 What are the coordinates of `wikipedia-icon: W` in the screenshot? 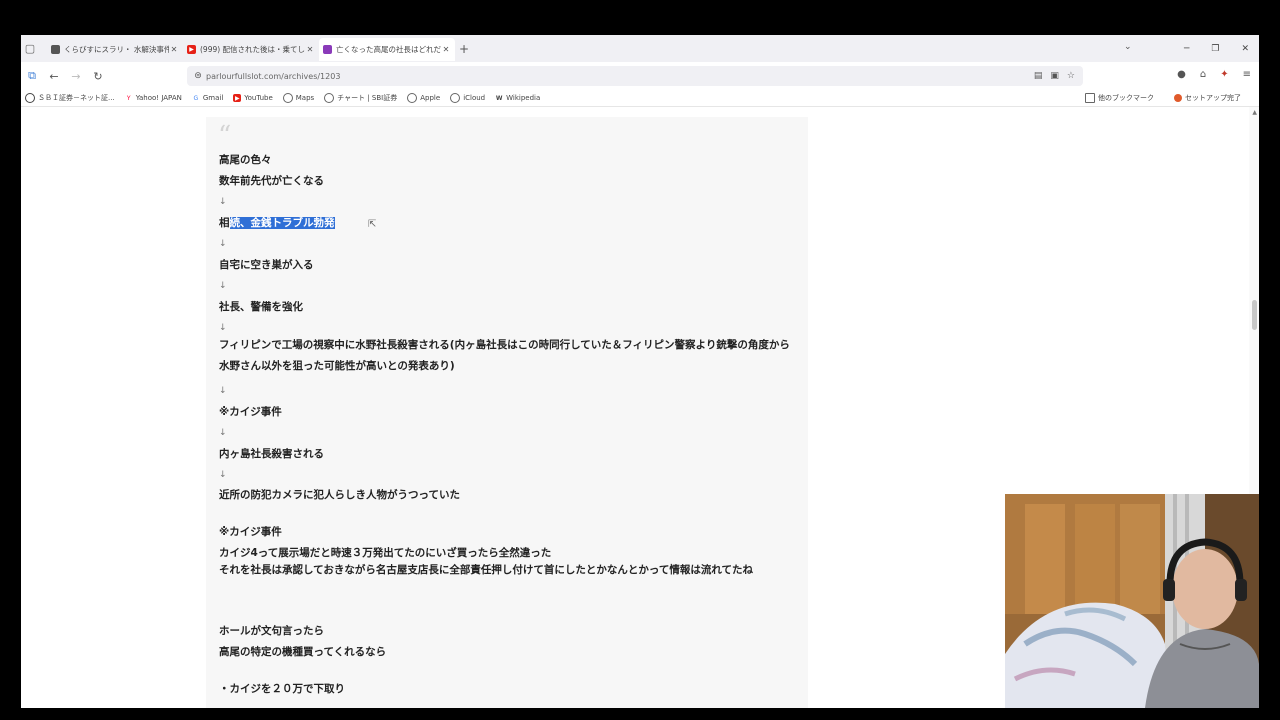 It's located at (499, 98).